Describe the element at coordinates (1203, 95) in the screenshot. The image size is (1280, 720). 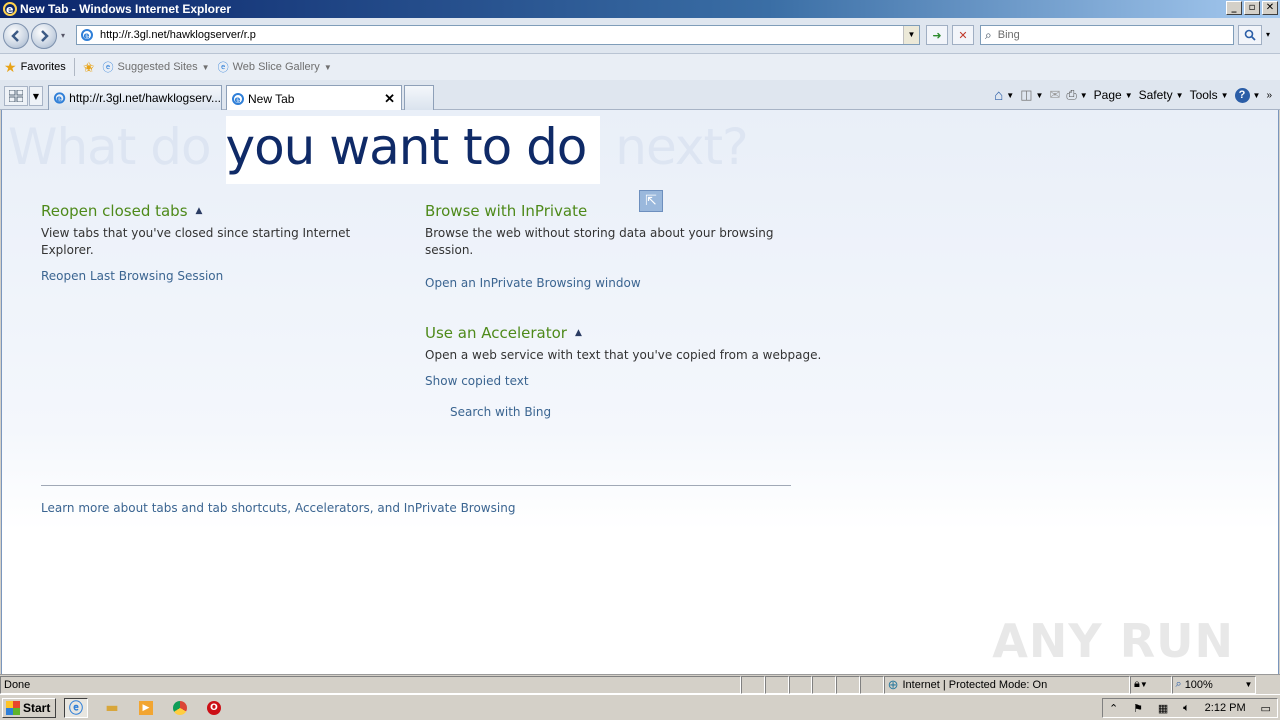
I see `tools-menu-label: Tools` at that location.